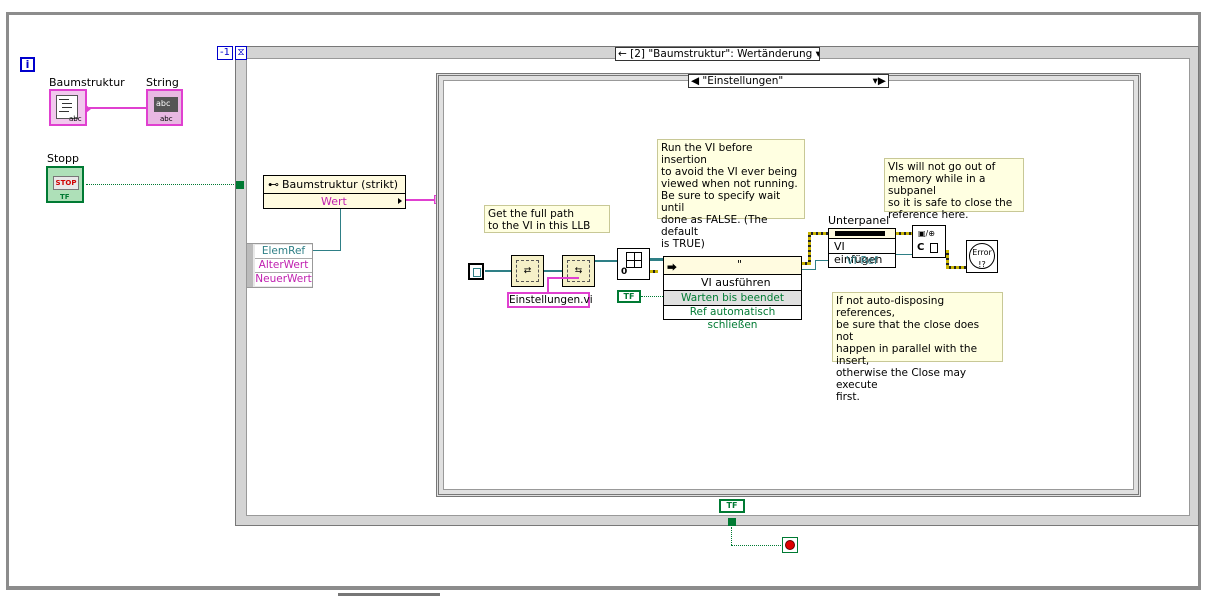 The height and width of the screenshot is (596, 1209). I want to click on stop-button-icon: STOP, so click(66, 183).